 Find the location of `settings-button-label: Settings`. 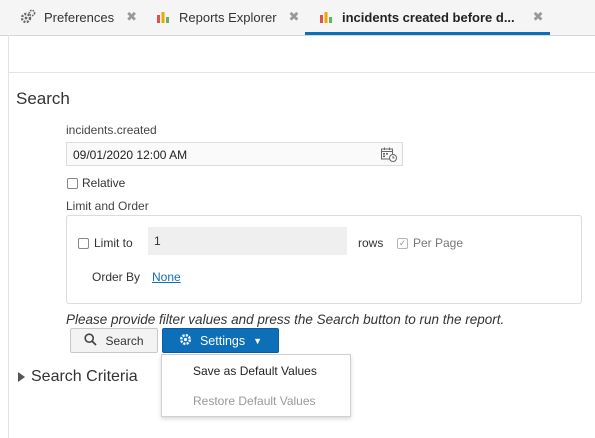

settings-button-label: Settings is located at coordinates (222, 340).